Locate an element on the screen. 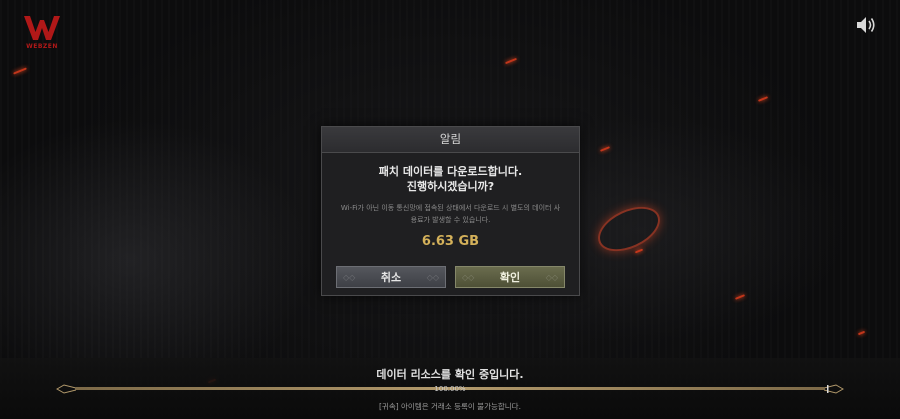 This screenshot has height=419, width=900. dialog-title: 알림 is located at coordinates (450, 140).